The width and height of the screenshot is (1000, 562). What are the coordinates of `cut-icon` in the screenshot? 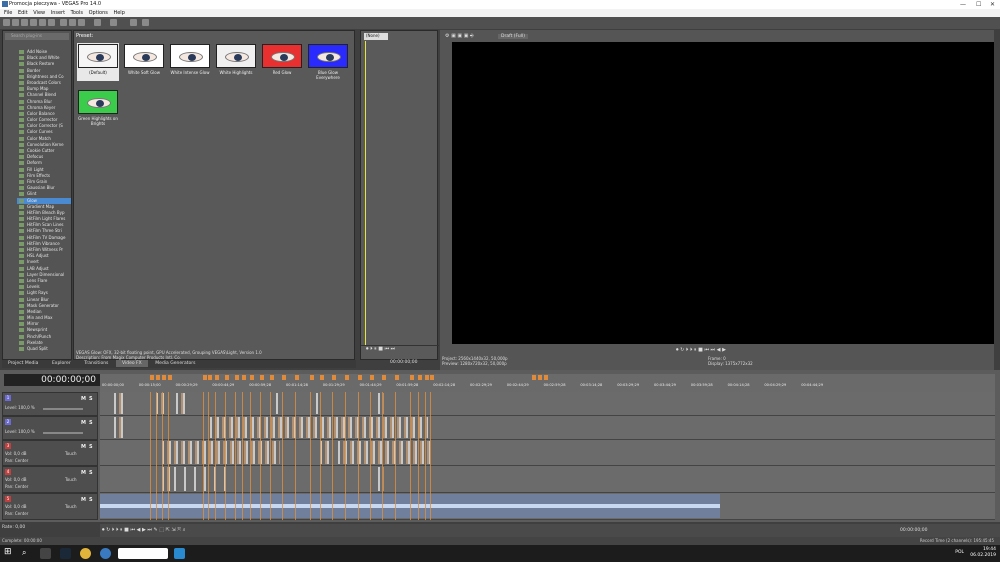 It's located at (63, 22).